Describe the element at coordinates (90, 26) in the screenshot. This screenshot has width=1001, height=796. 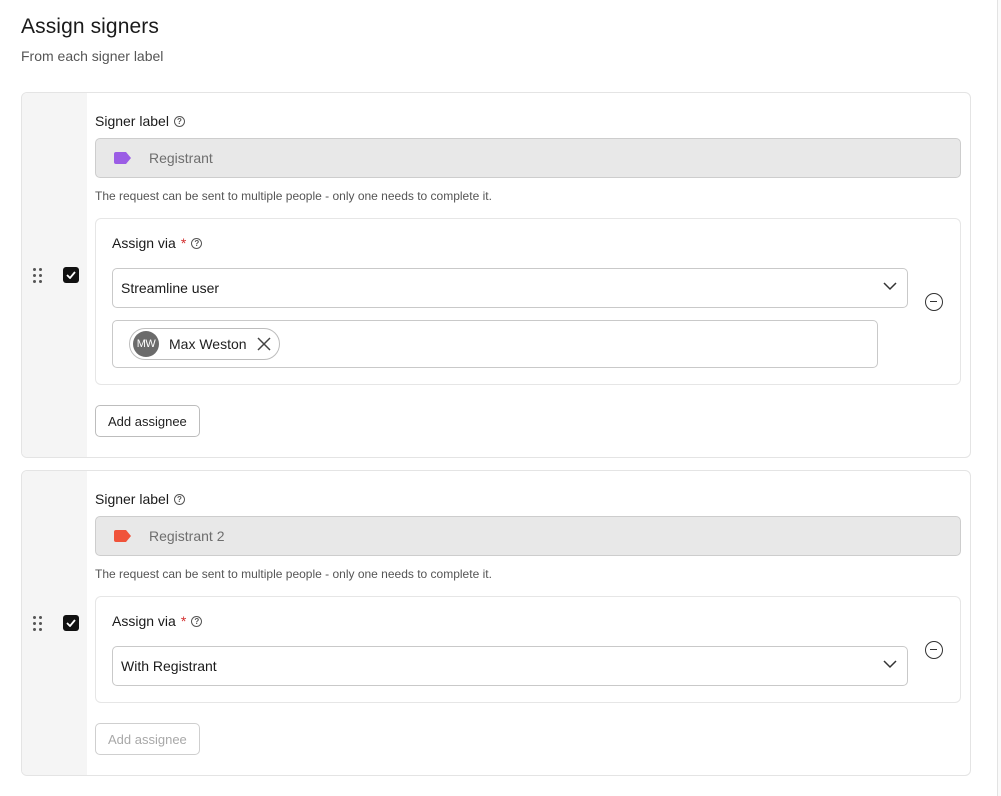
I see `page-title: Assign signers` at that location.